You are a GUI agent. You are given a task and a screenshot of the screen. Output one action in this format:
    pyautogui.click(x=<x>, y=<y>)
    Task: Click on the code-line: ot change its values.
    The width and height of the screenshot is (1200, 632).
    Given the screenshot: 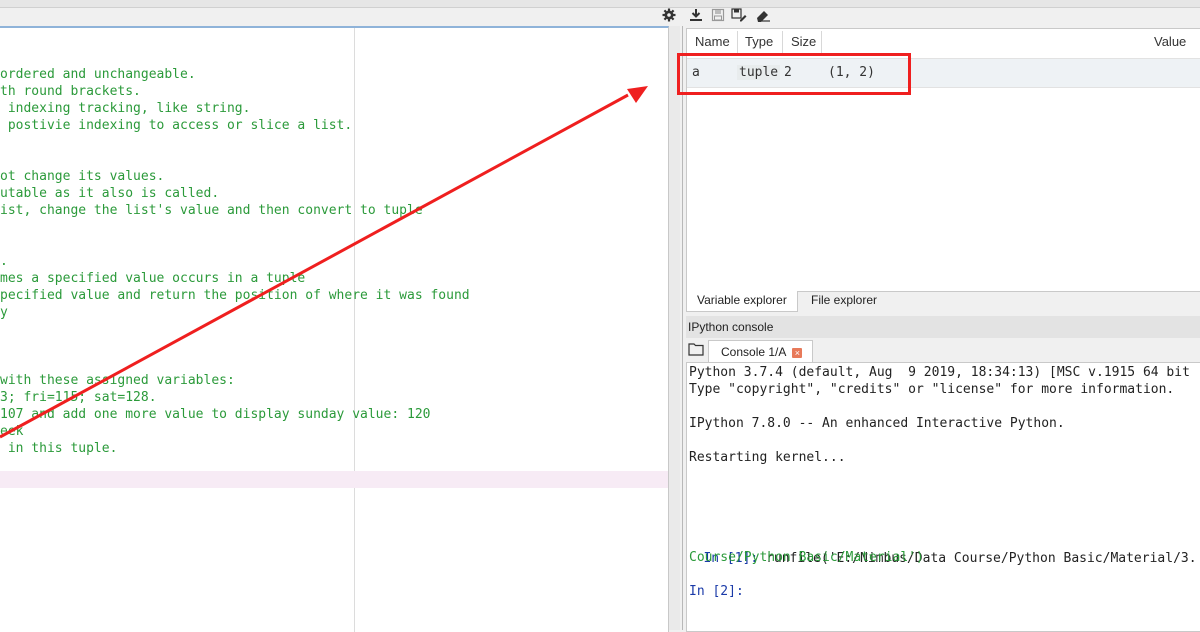 What is the action you would take?
    pyautogui.click(x=82, y=176)
    